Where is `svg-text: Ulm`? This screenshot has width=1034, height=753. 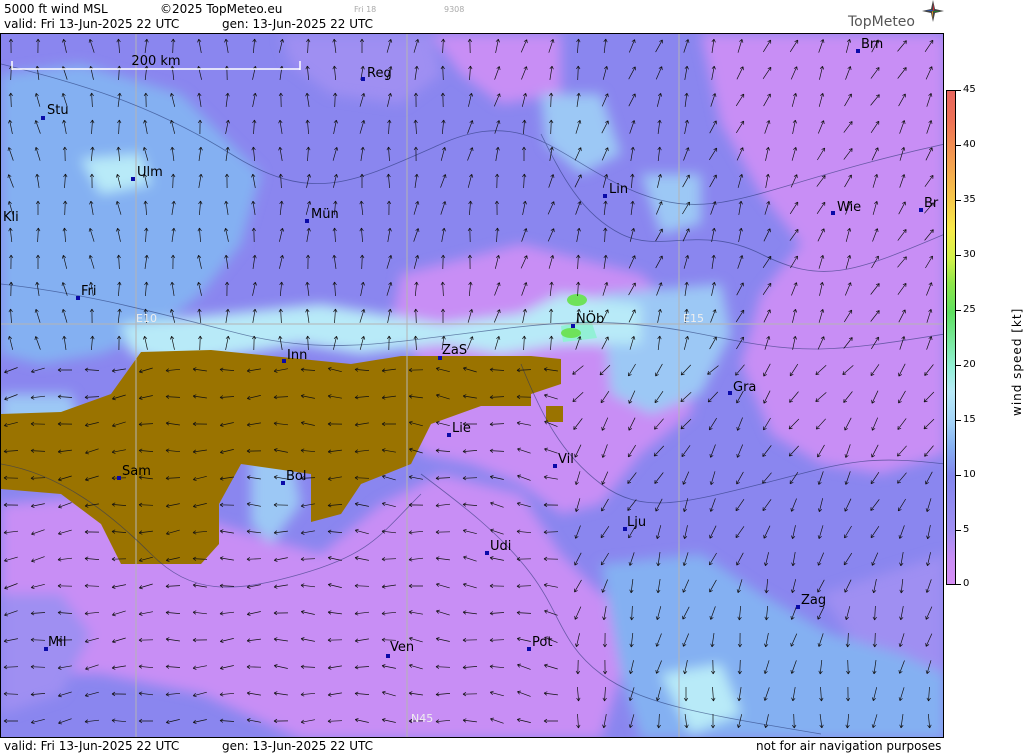
svg-text: Ulm is located at coordinates (150, 172).